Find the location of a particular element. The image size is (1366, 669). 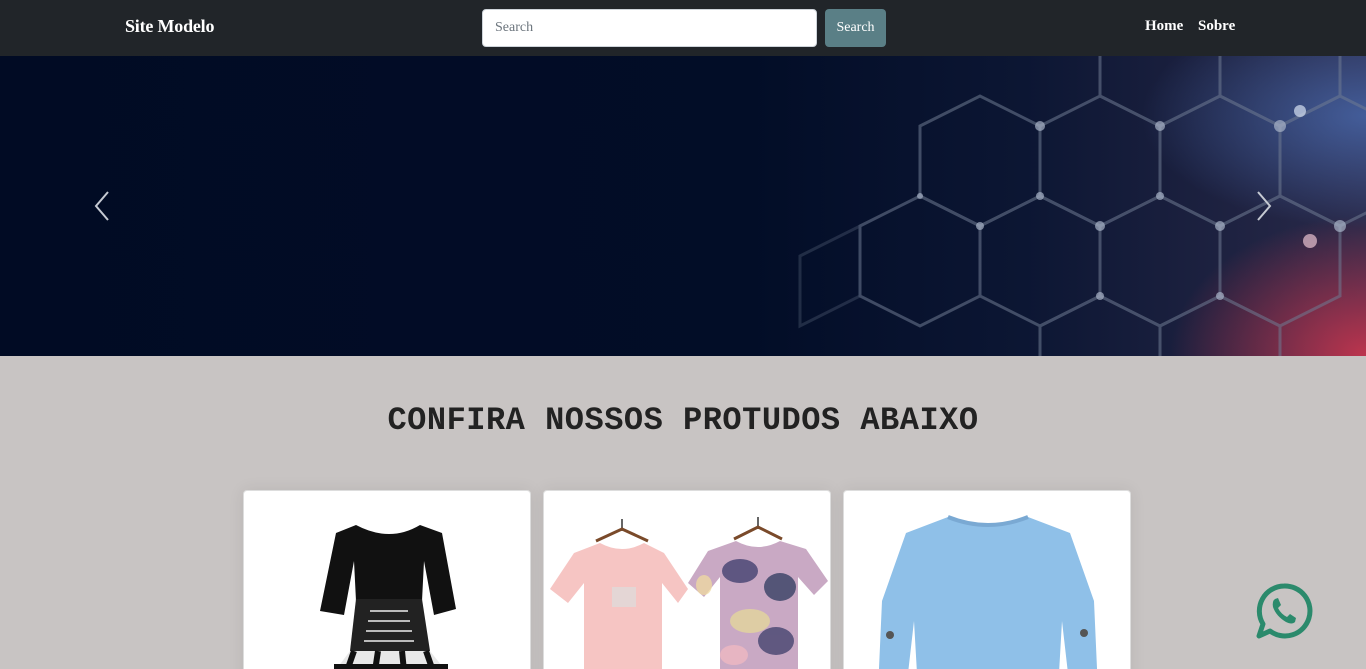

whatsapp-icon is located at coordinates (1284, 611).